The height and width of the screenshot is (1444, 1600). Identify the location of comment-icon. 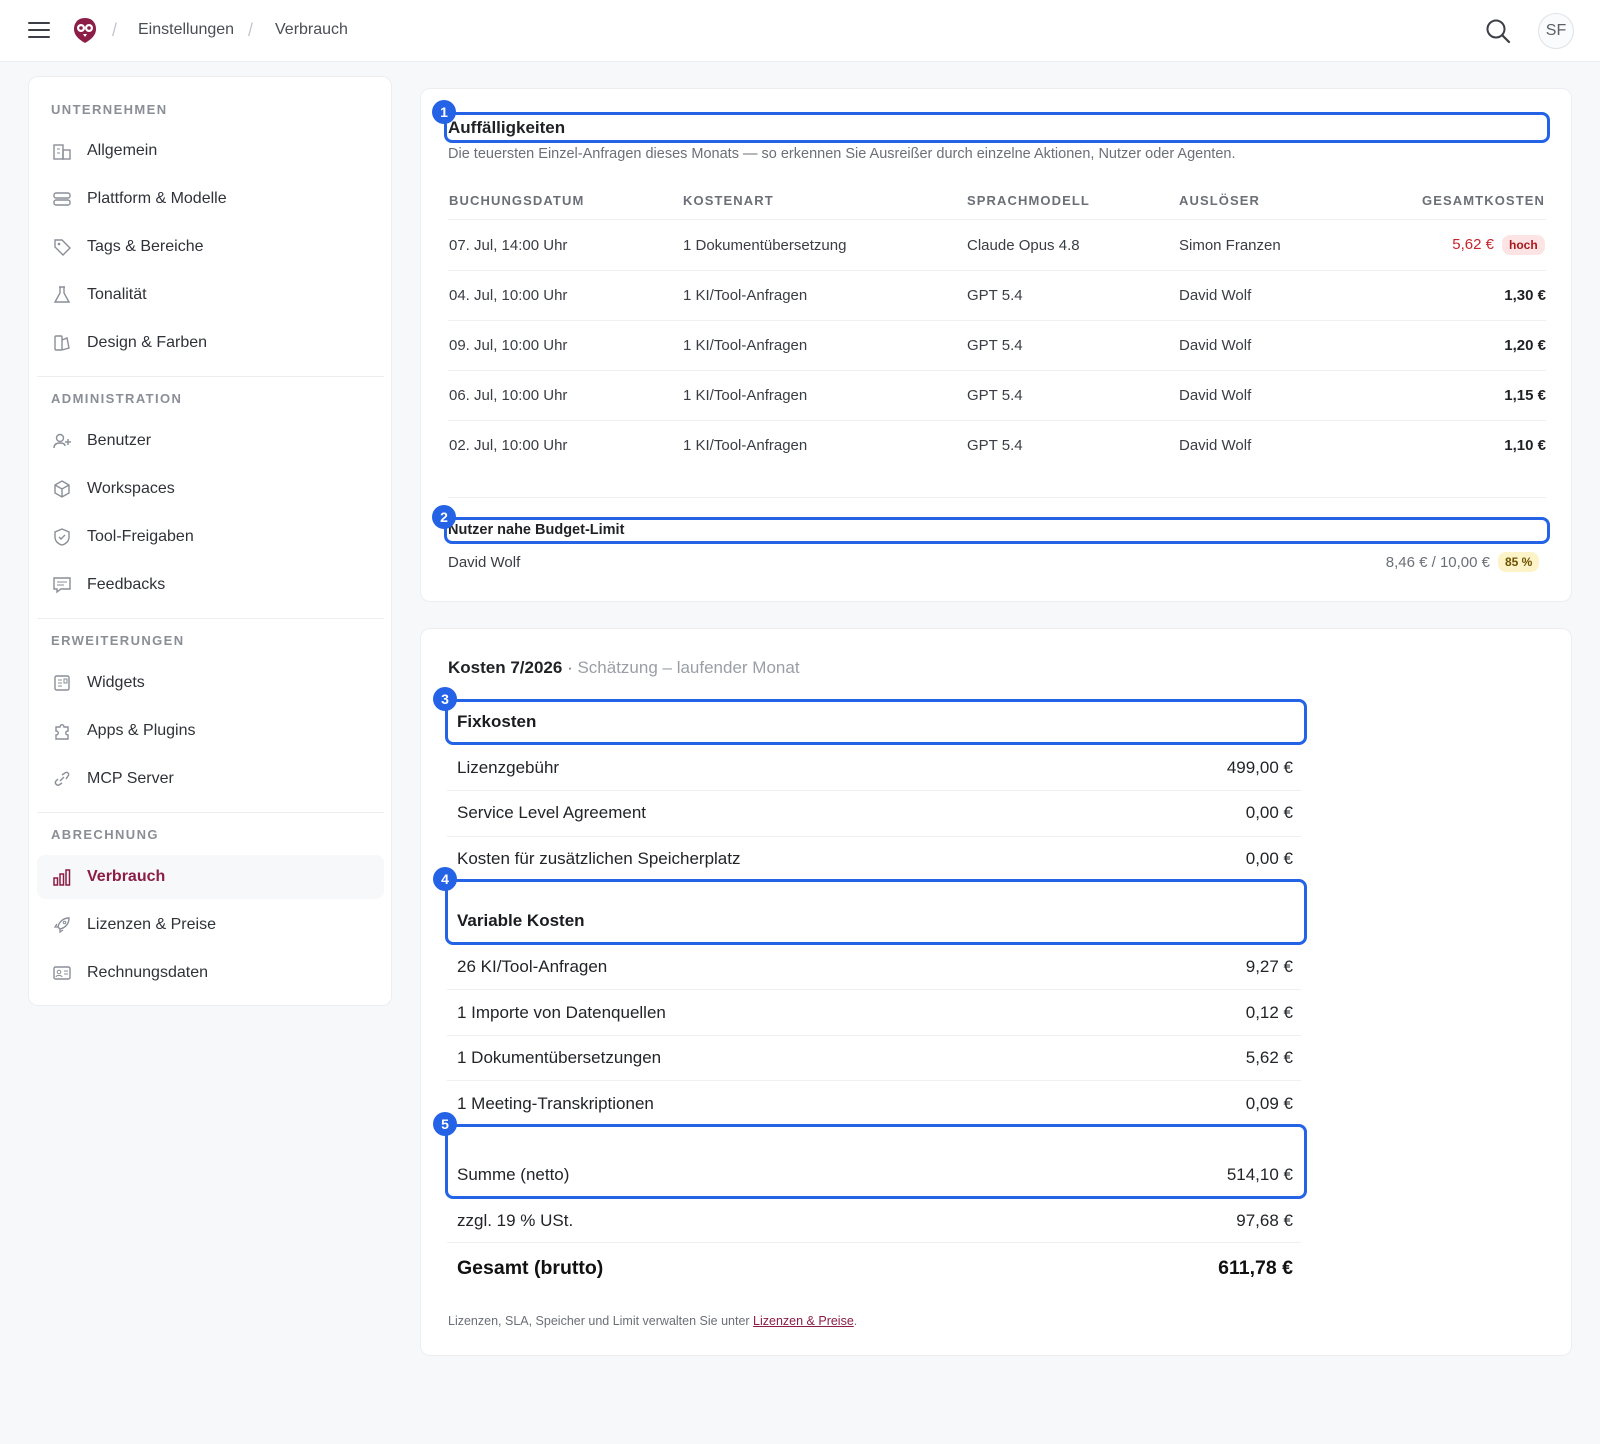
(62, 585).